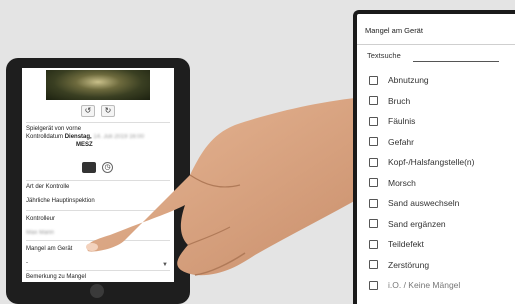 Image resolution: width=515 pixels, height=304 pixels. Describe the element at coordinates (424, 203) in the screenshot. I see `list-item-label: Sand auswechseln` at that location.